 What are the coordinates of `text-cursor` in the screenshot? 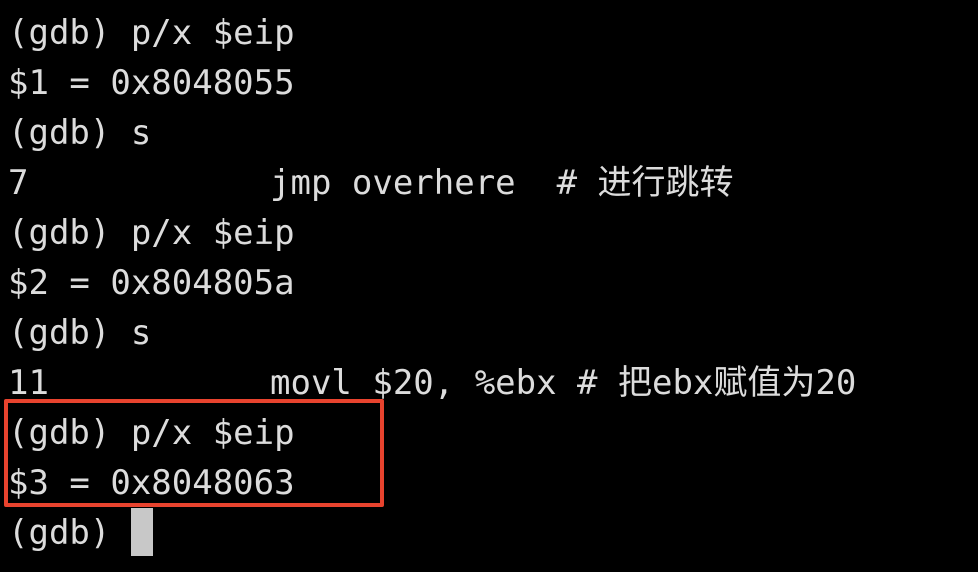 It's located at (141, 532).